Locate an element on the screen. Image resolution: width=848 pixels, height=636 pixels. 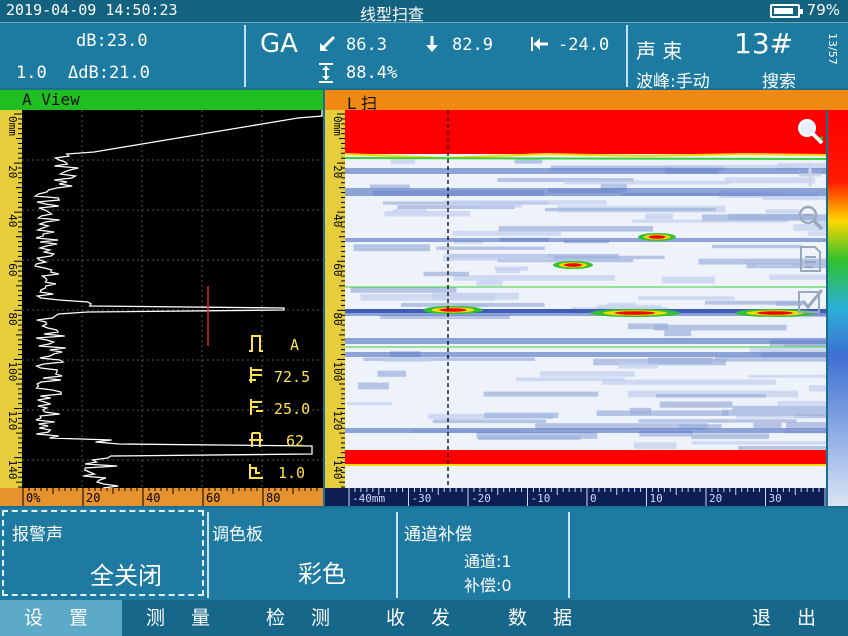
depth-tick-label: 20 is located at coordinates (337, 171).